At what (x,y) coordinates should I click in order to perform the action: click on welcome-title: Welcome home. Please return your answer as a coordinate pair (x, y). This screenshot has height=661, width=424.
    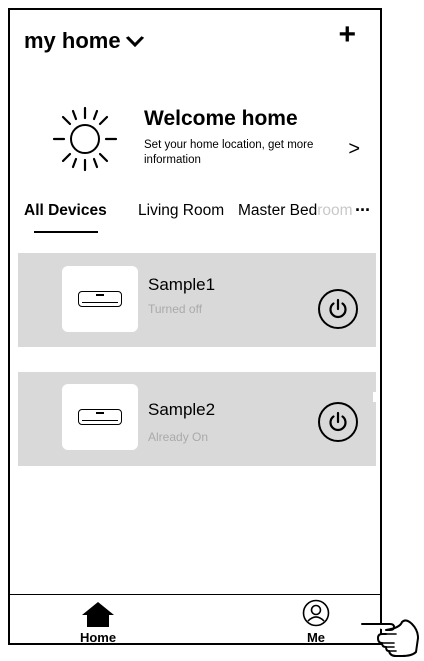
    Looking at the image, I should click on (221, 118).